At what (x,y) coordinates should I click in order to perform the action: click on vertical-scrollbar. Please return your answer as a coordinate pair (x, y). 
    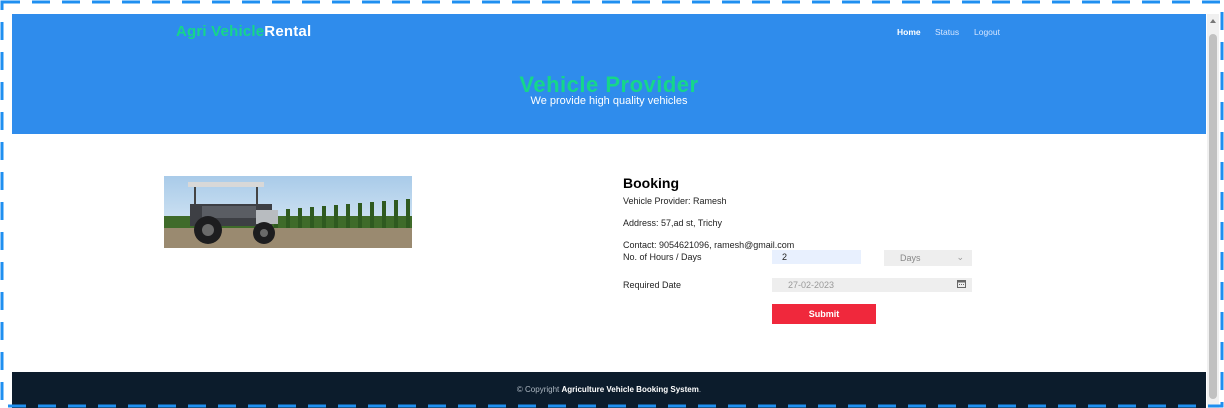
    Looking at the image, I should click on (1213, 211).